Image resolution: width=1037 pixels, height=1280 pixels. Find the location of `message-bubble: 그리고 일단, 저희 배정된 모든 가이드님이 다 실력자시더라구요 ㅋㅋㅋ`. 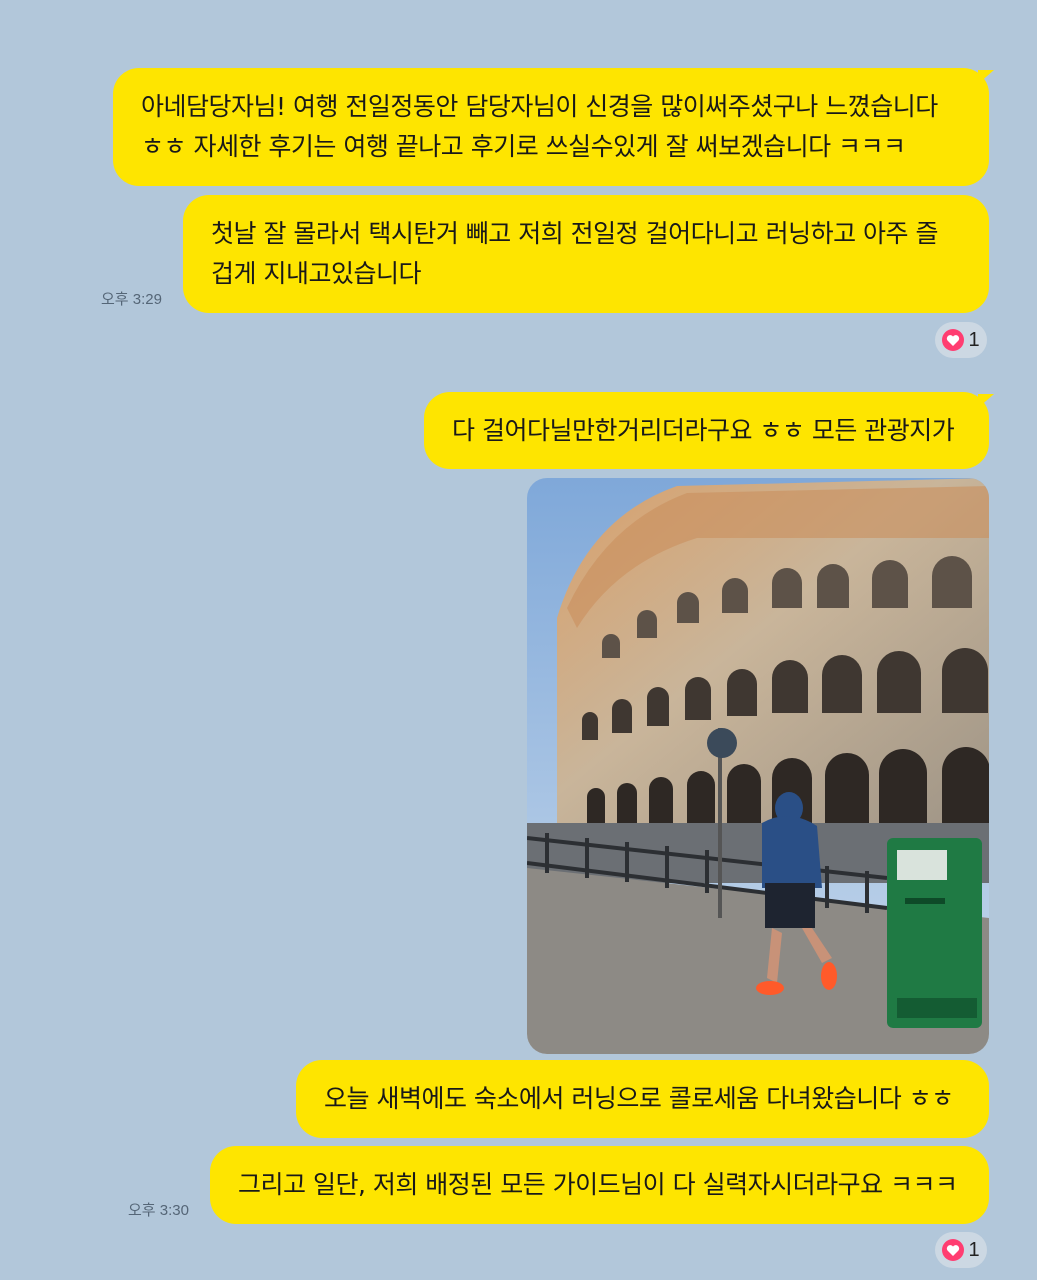

message-bubble: 그리고 일단, 저희 배정된 모든 가이드님이 다 실력자시더라구요 ㅋㅋㅋ is located at coordinates (599, 1185).